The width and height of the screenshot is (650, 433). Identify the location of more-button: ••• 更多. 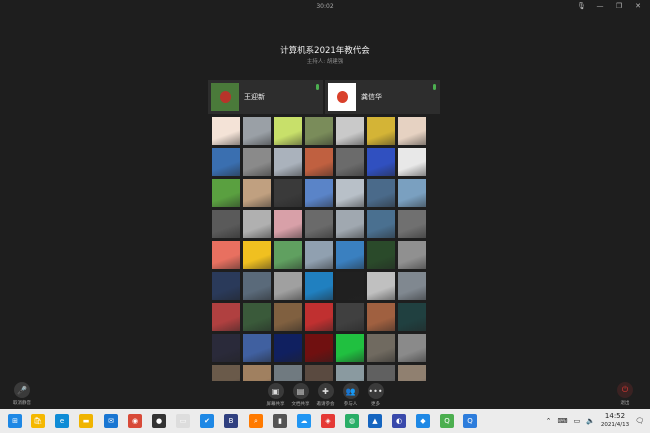
(375, 395).